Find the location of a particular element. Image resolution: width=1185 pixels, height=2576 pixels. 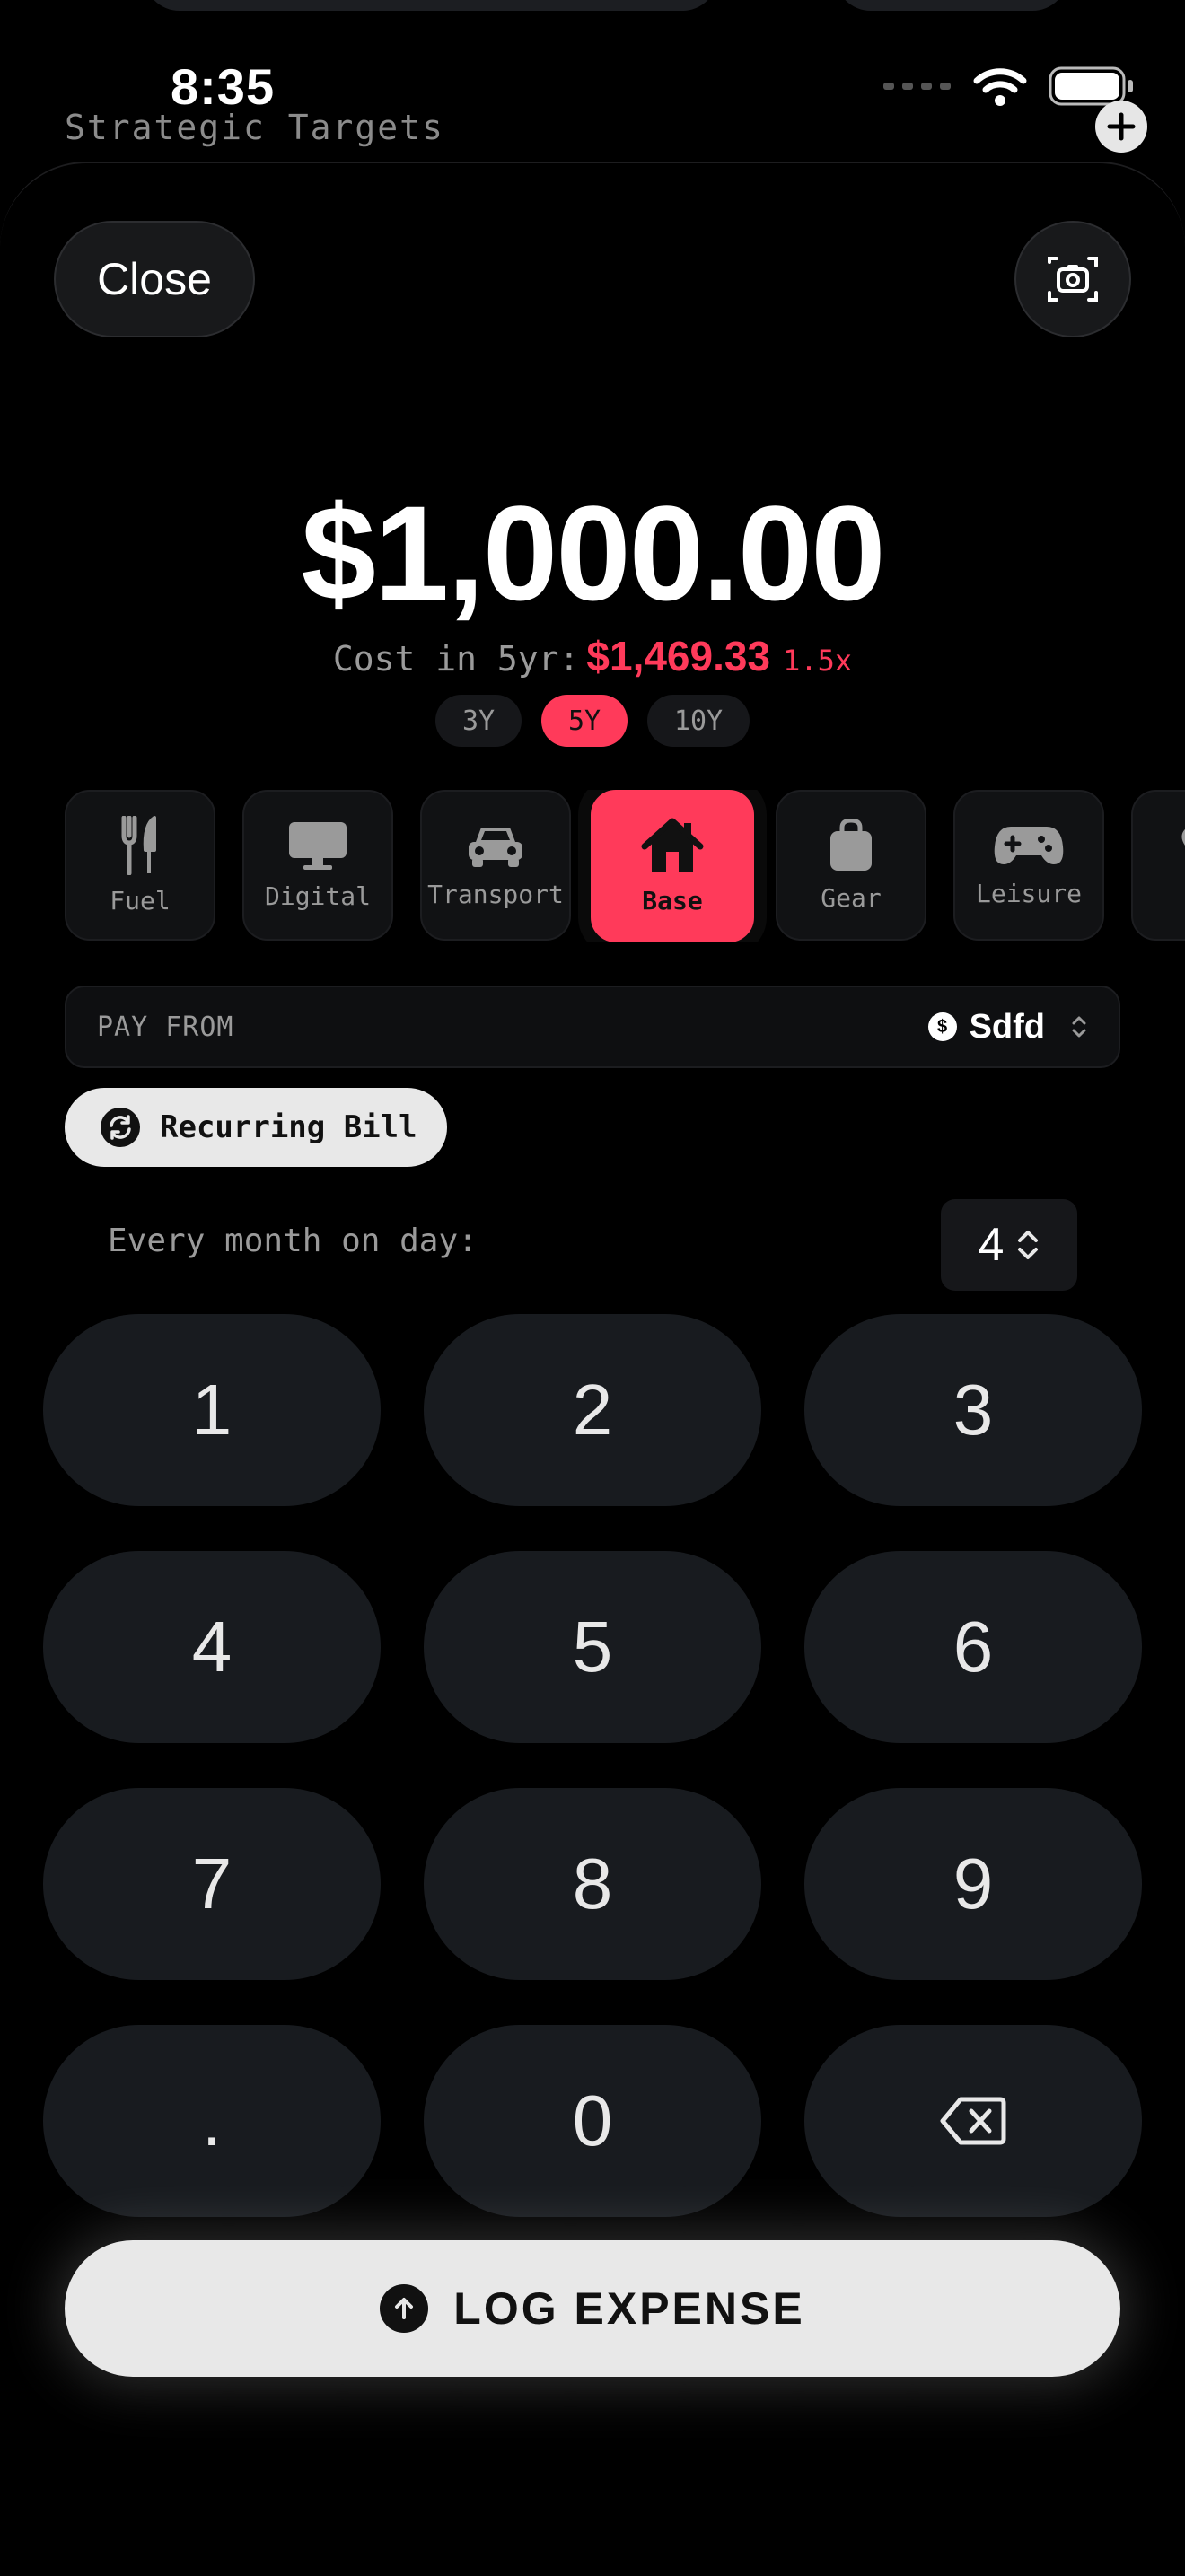

bag-icon is located at coordinates (851, 844).